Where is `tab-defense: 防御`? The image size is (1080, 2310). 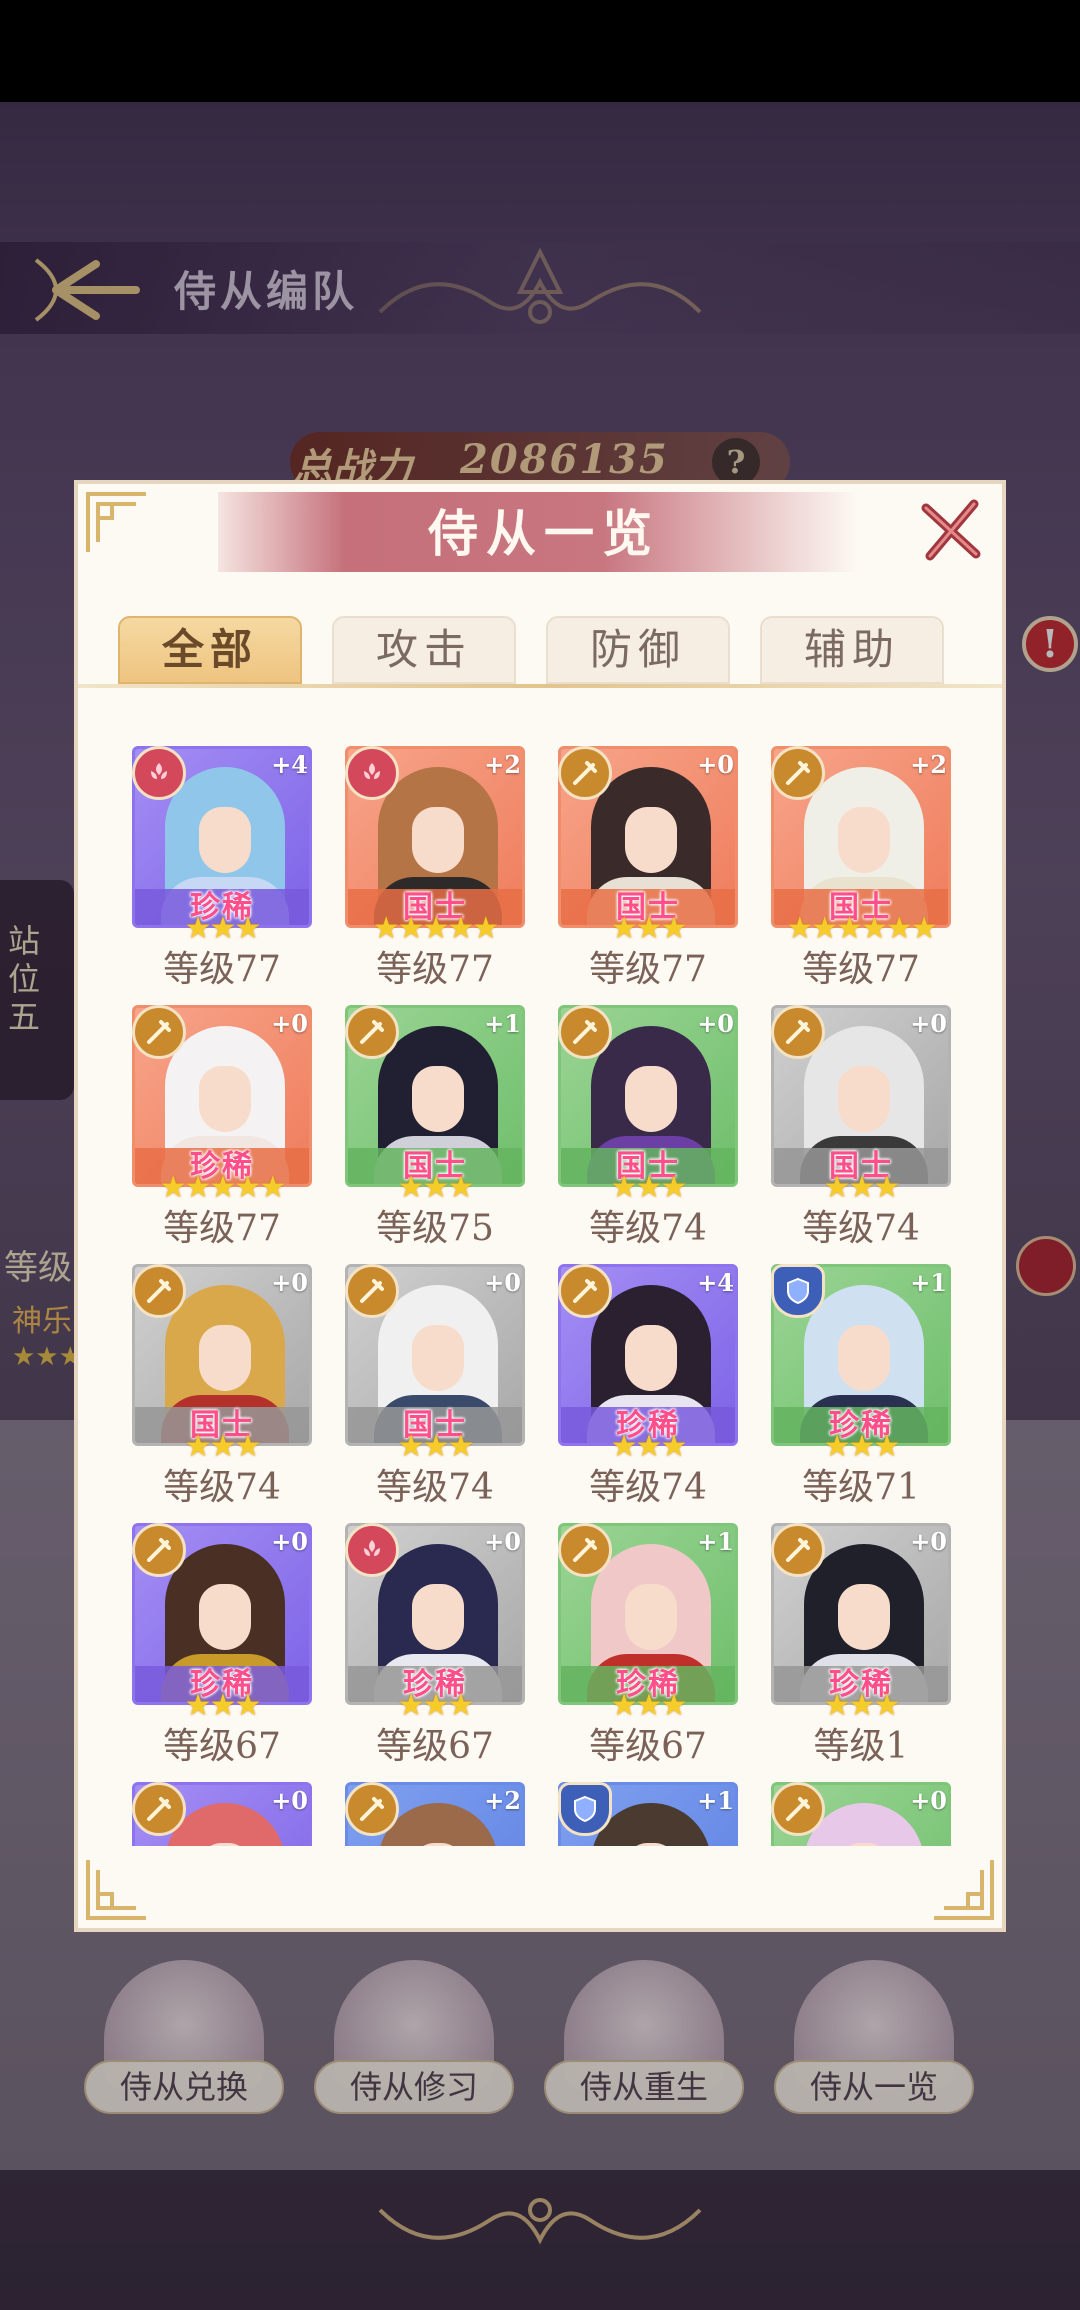 tab-defense: 防御 is located at coordinates (638, 650).